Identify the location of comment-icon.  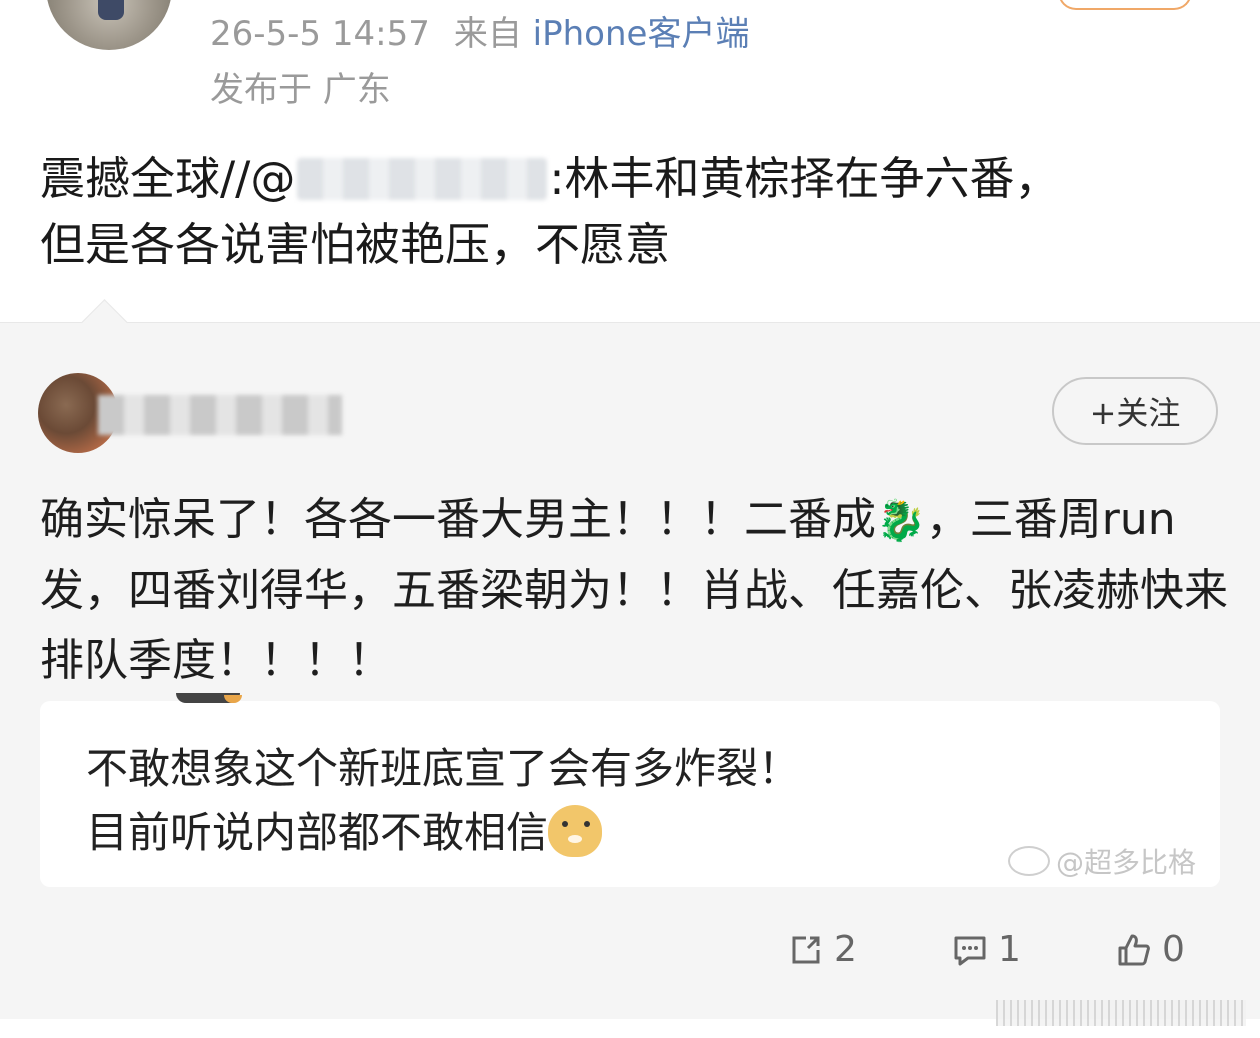
(970, 950).